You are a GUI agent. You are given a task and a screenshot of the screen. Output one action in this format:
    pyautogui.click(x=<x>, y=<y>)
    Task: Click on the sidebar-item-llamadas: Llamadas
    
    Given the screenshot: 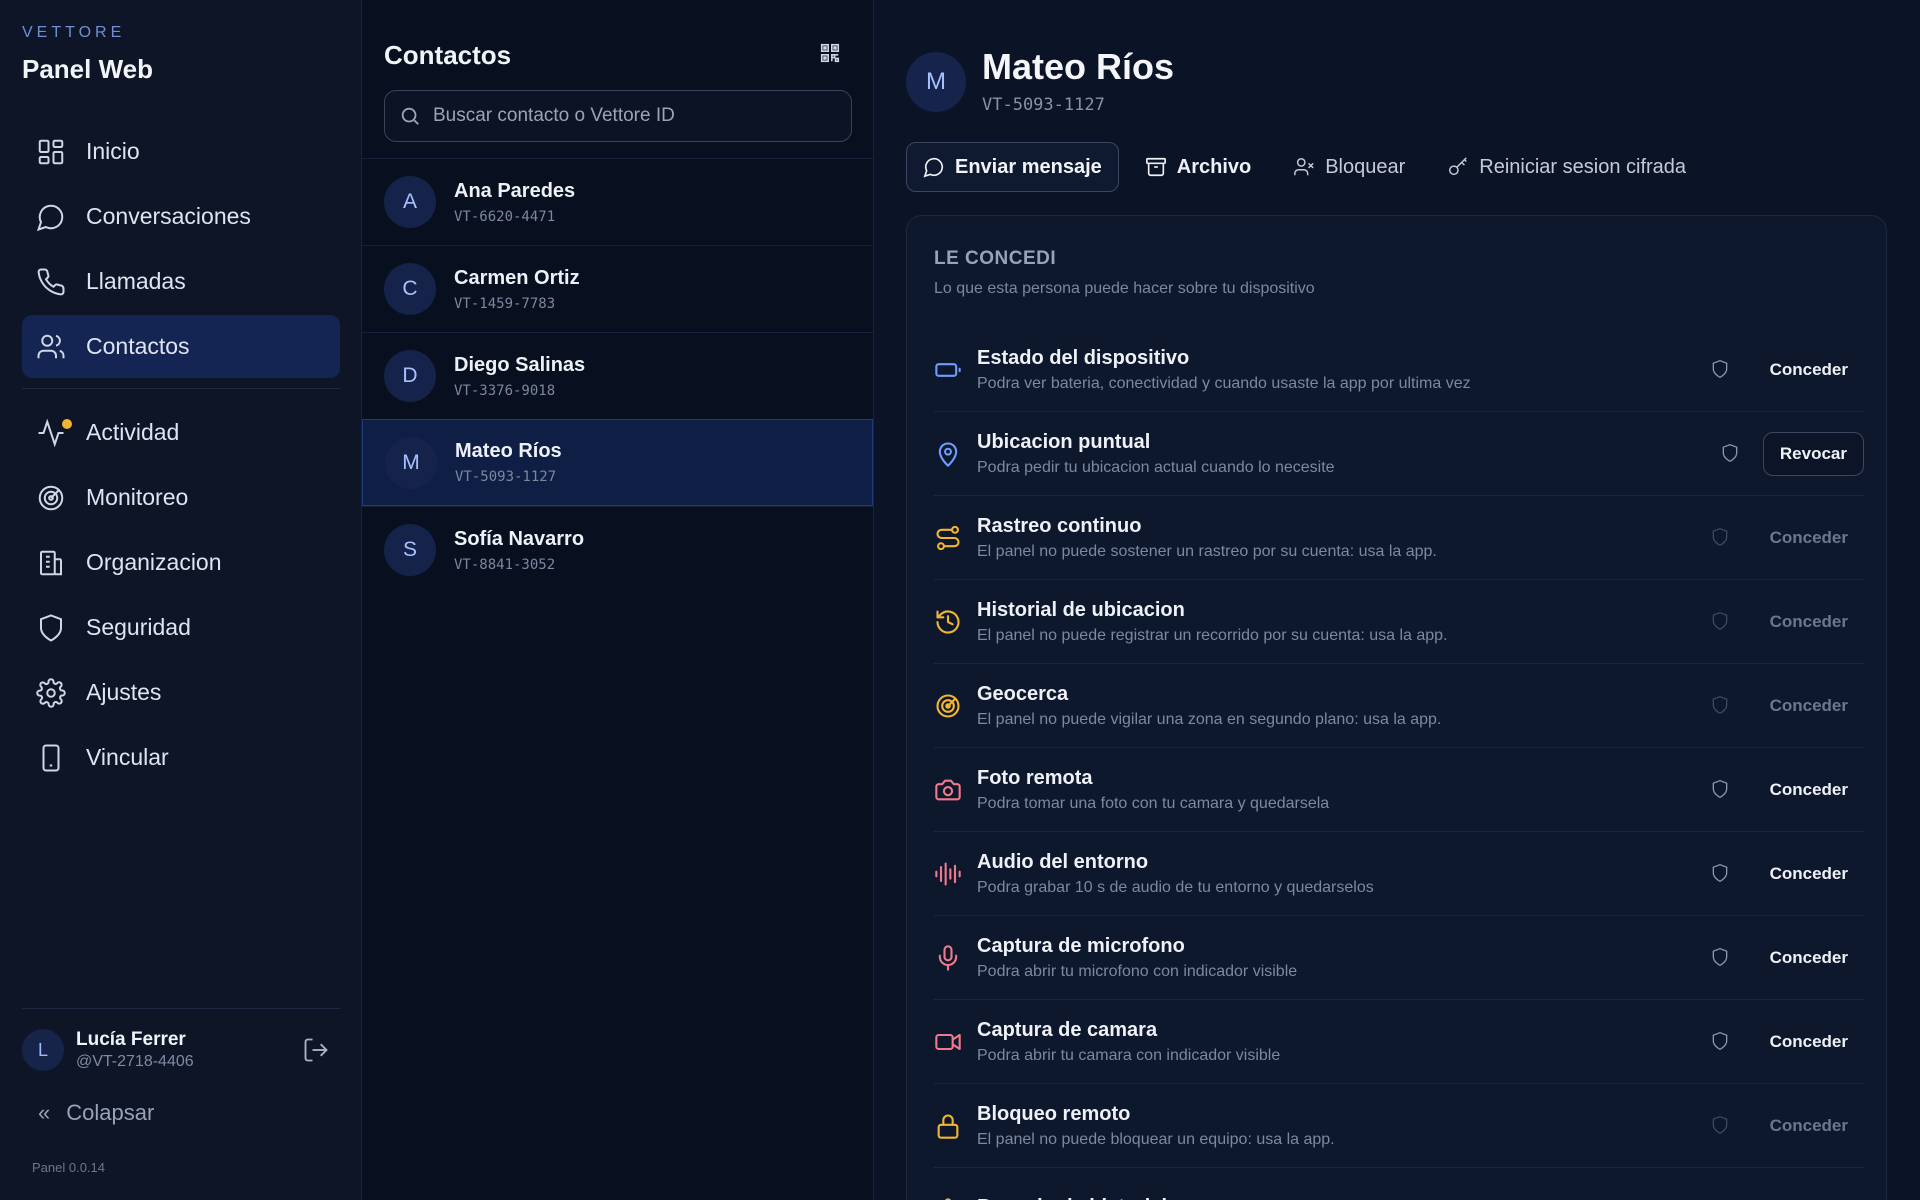 What is the action you would take?
    pyautogui.click(x=181, y=281)
    